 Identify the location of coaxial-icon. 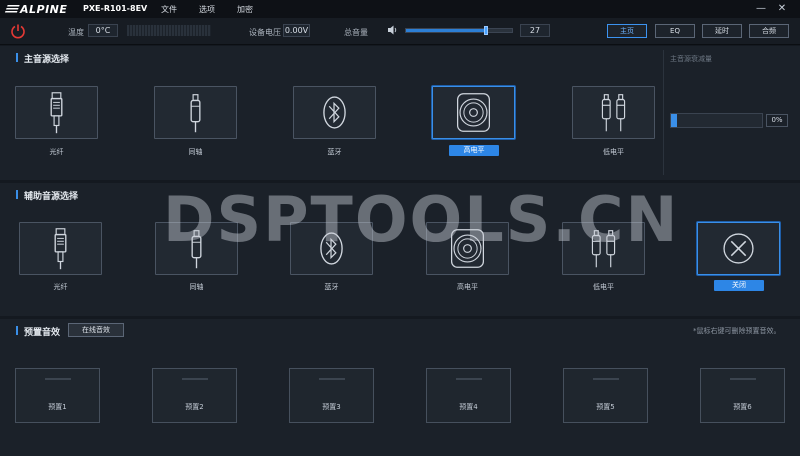
(195, 113).